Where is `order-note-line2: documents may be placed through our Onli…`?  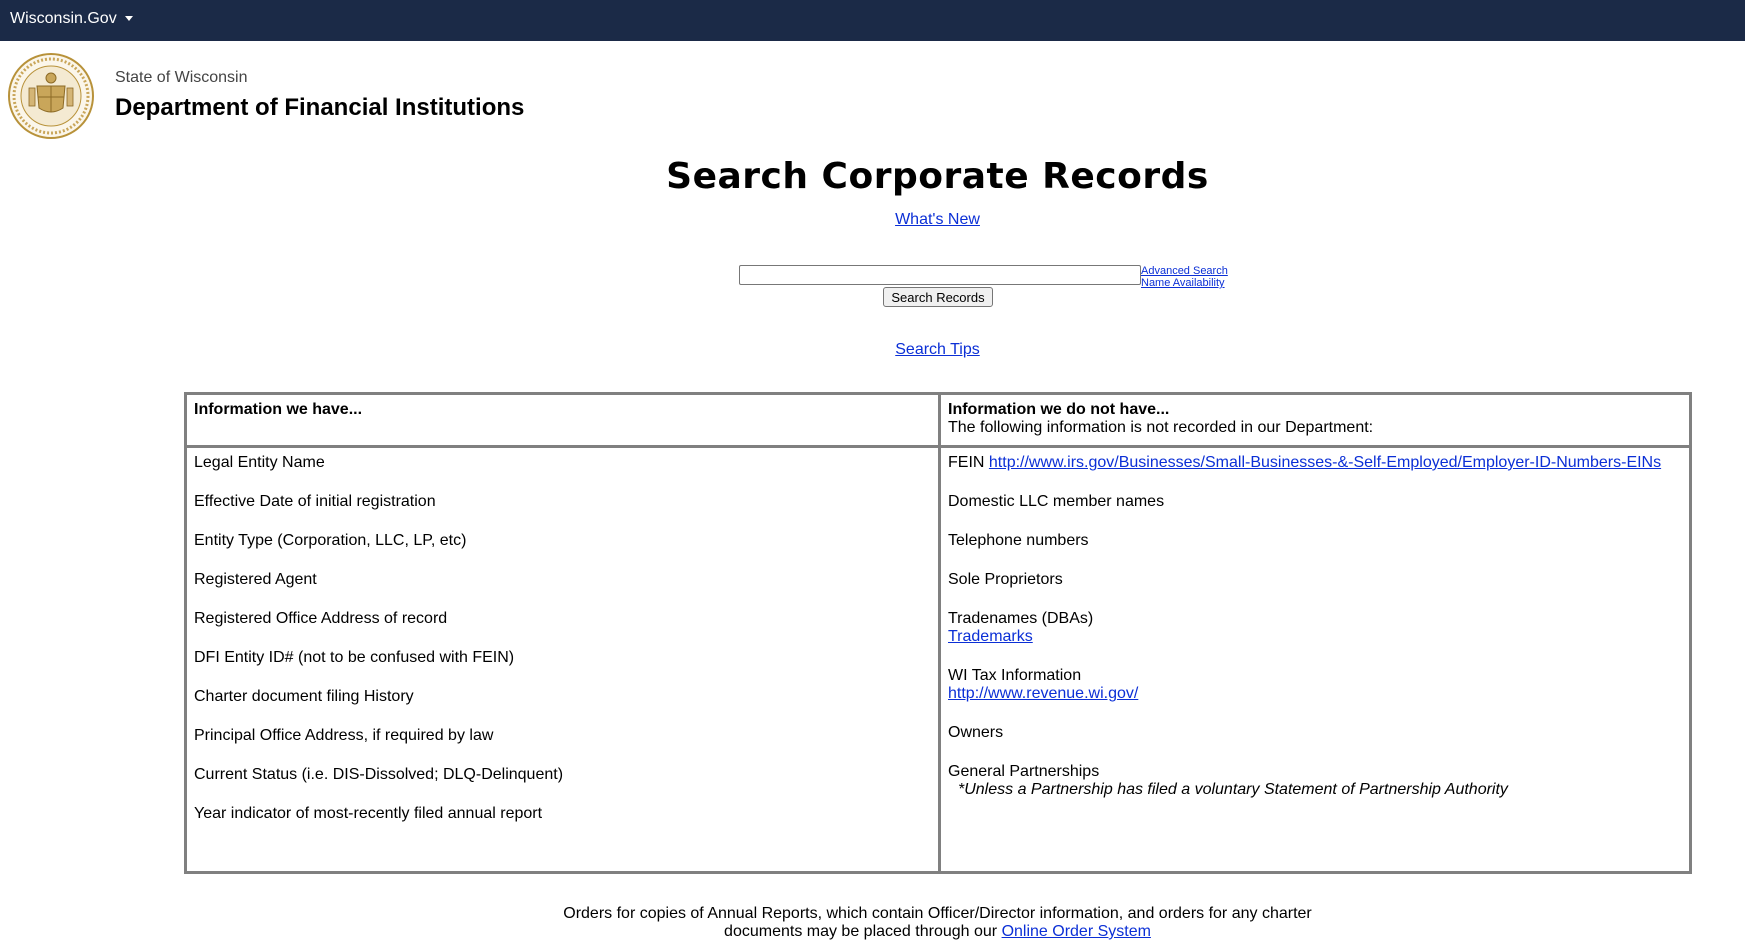 order-note-line2: documents may be placed through our Onli… is located at coordinates (872, 932).